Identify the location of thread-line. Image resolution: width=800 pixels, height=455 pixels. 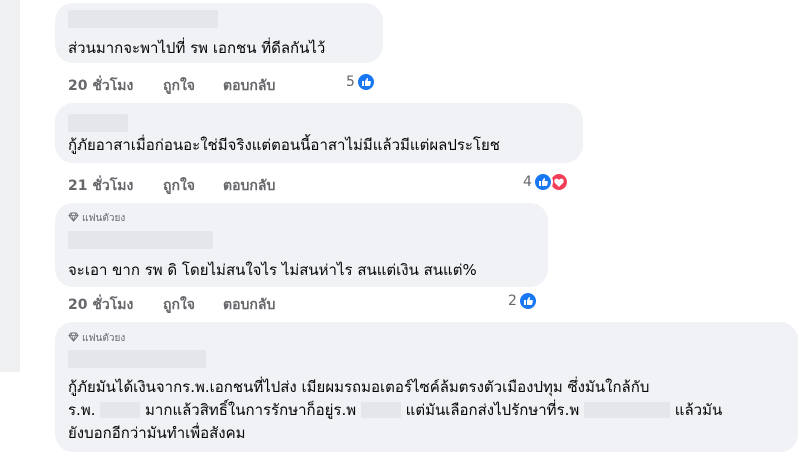
(10, 186).